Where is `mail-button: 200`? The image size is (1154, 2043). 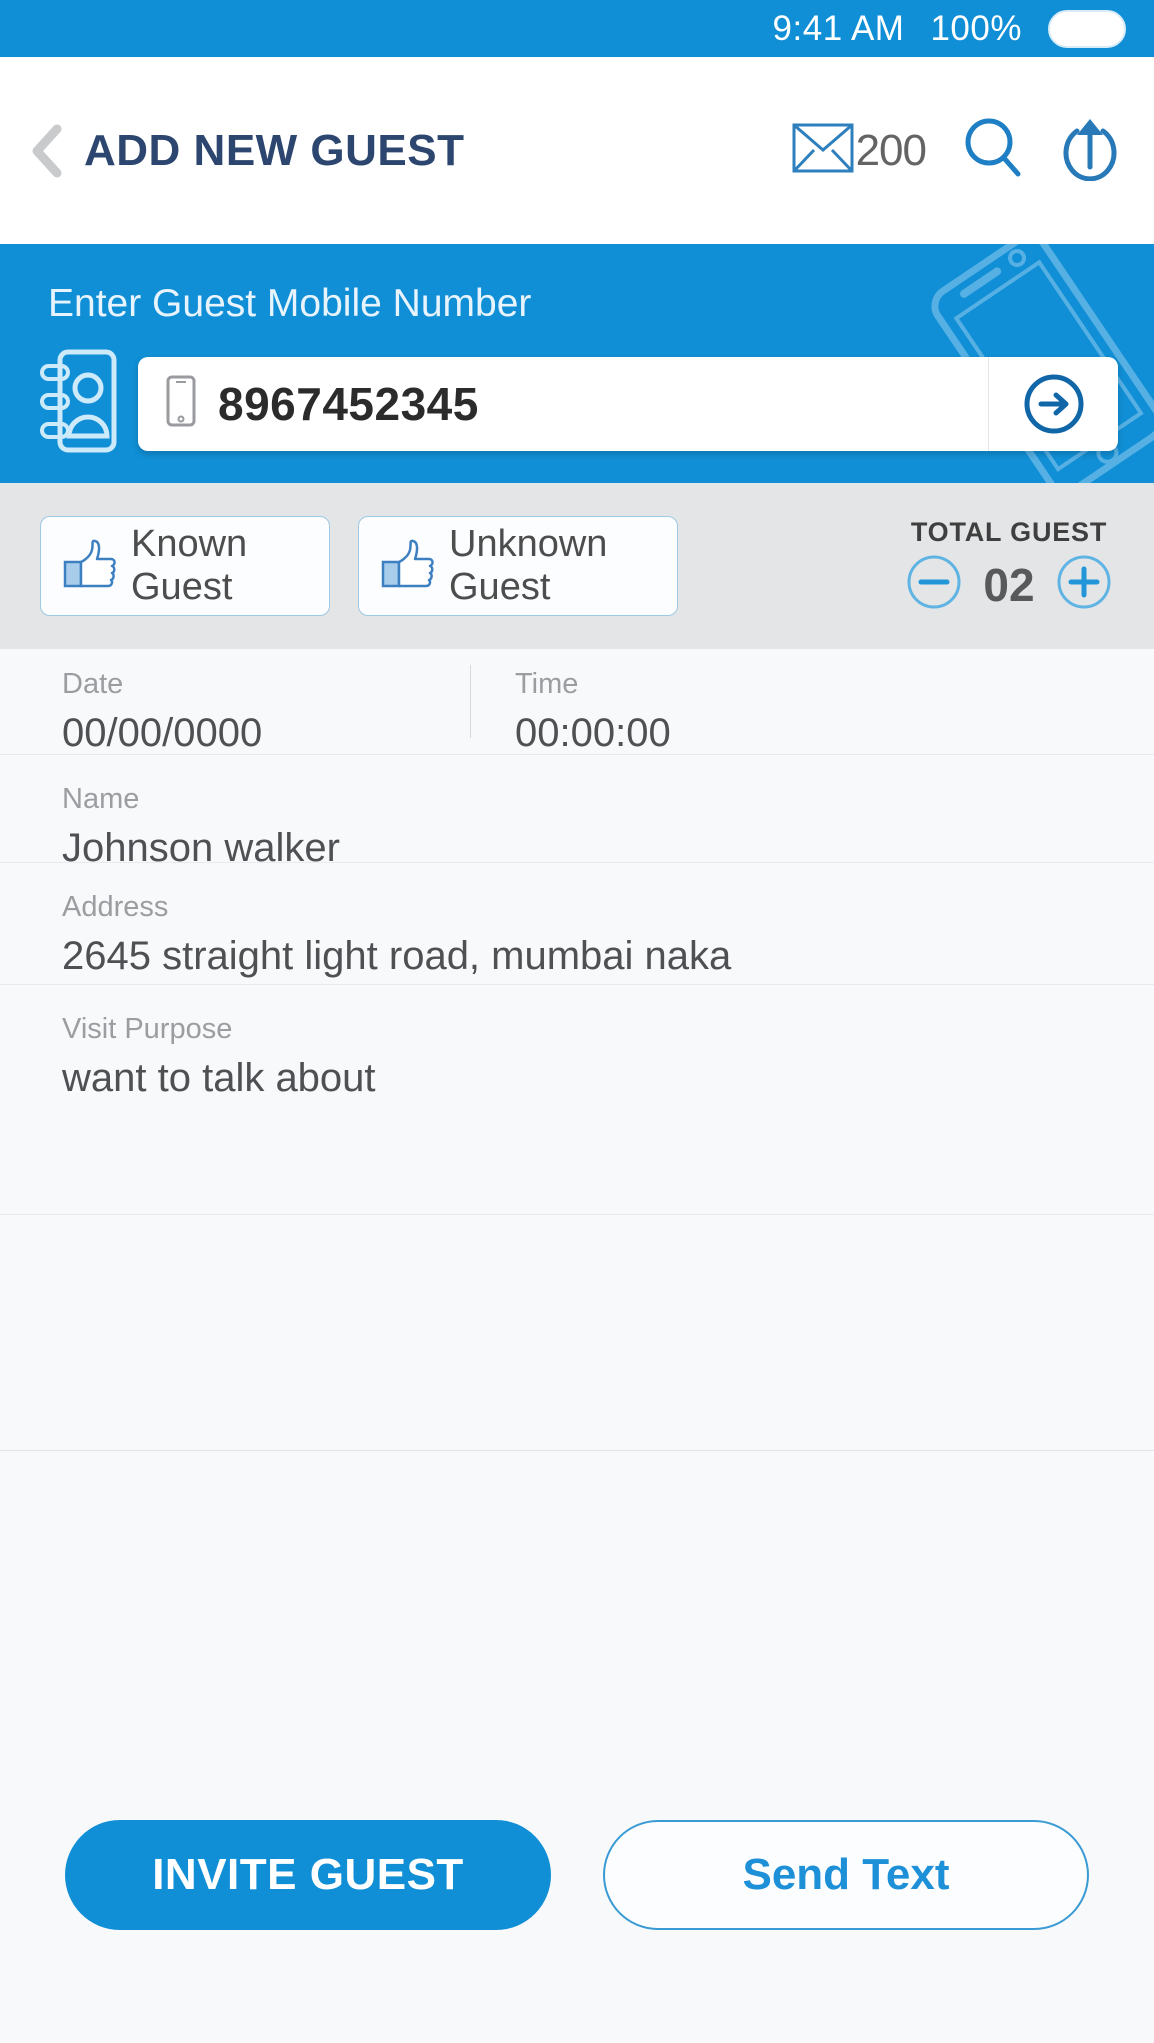
mail-button: 200 is located at coordinates (859, 150).